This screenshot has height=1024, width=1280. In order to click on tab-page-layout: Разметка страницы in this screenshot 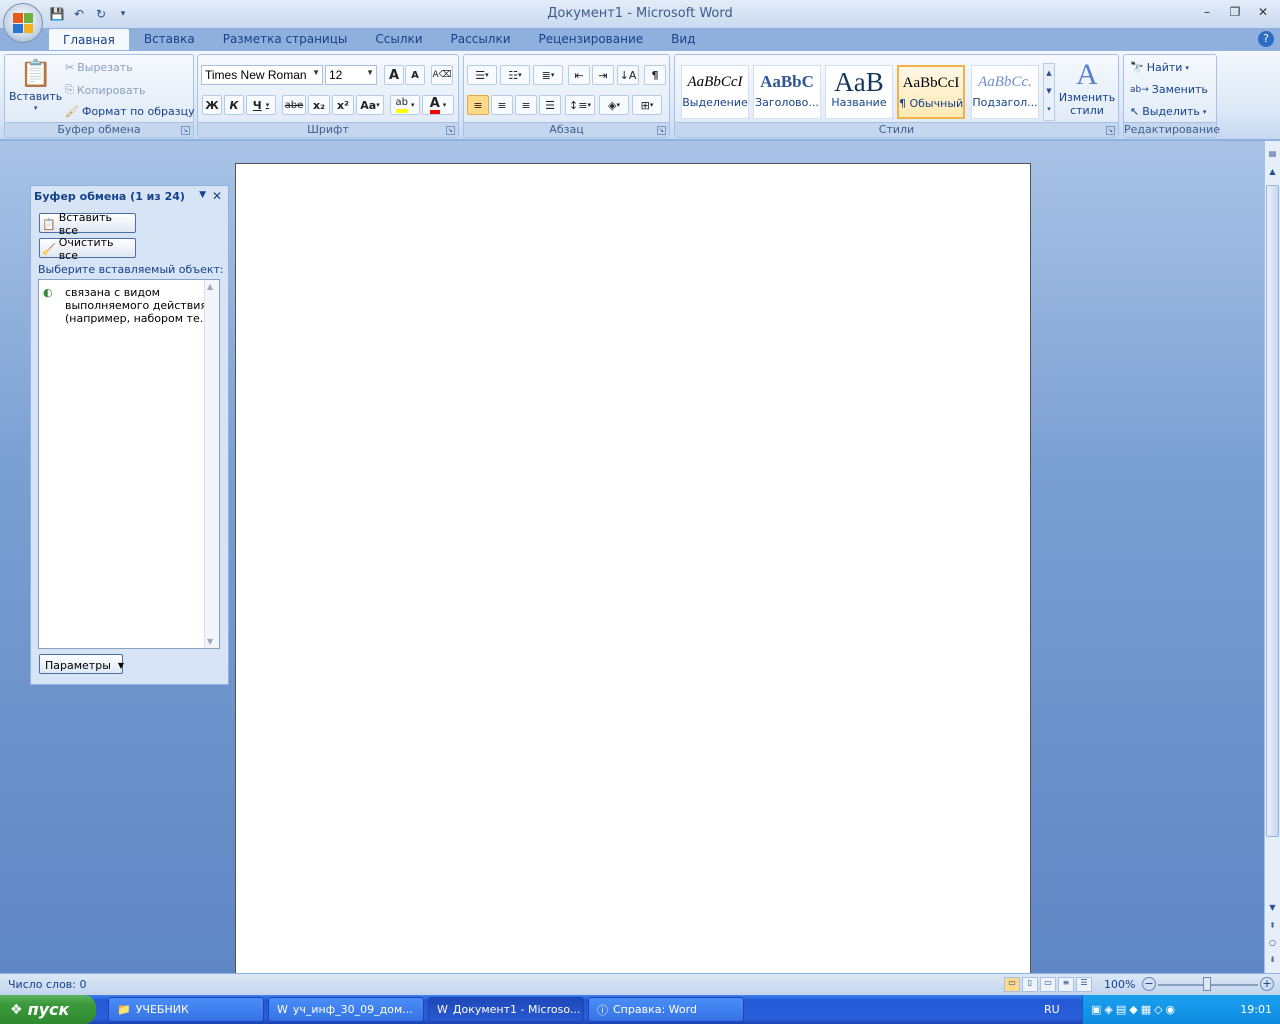, I will do `click(285, 39)`.